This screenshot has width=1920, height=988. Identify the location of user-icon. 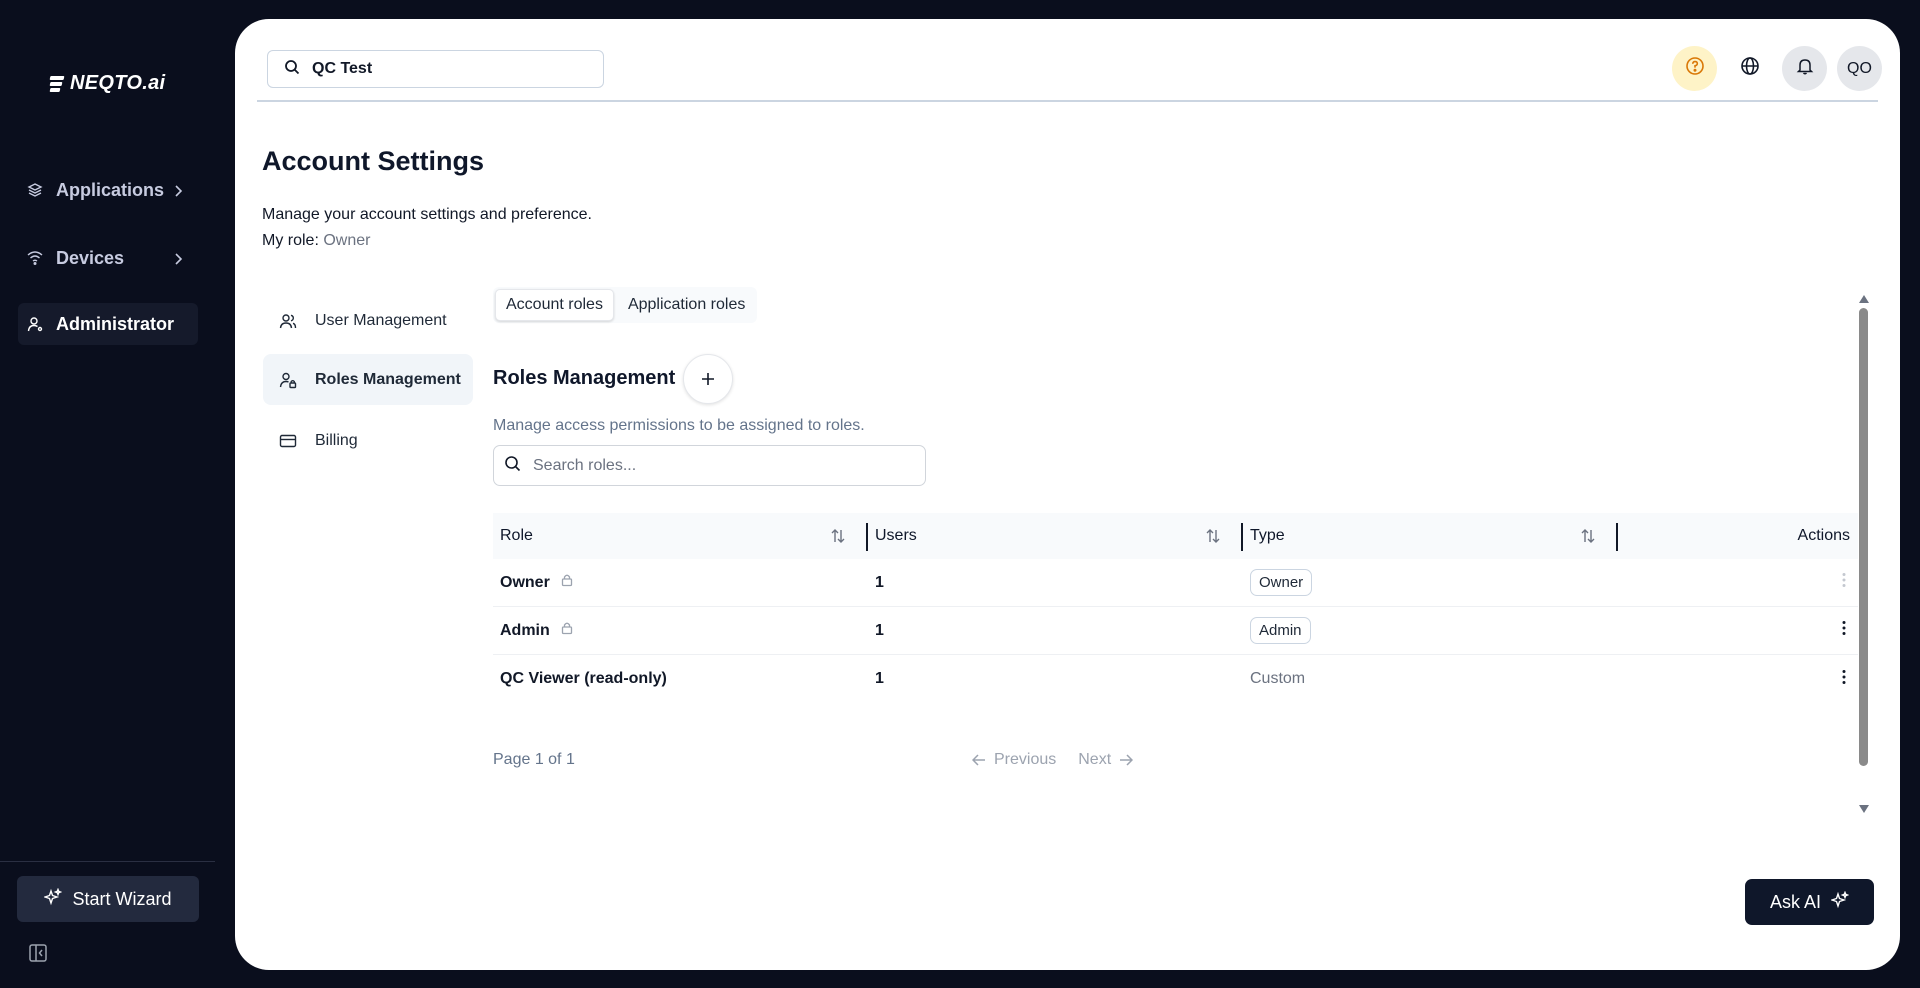
(35, 324).